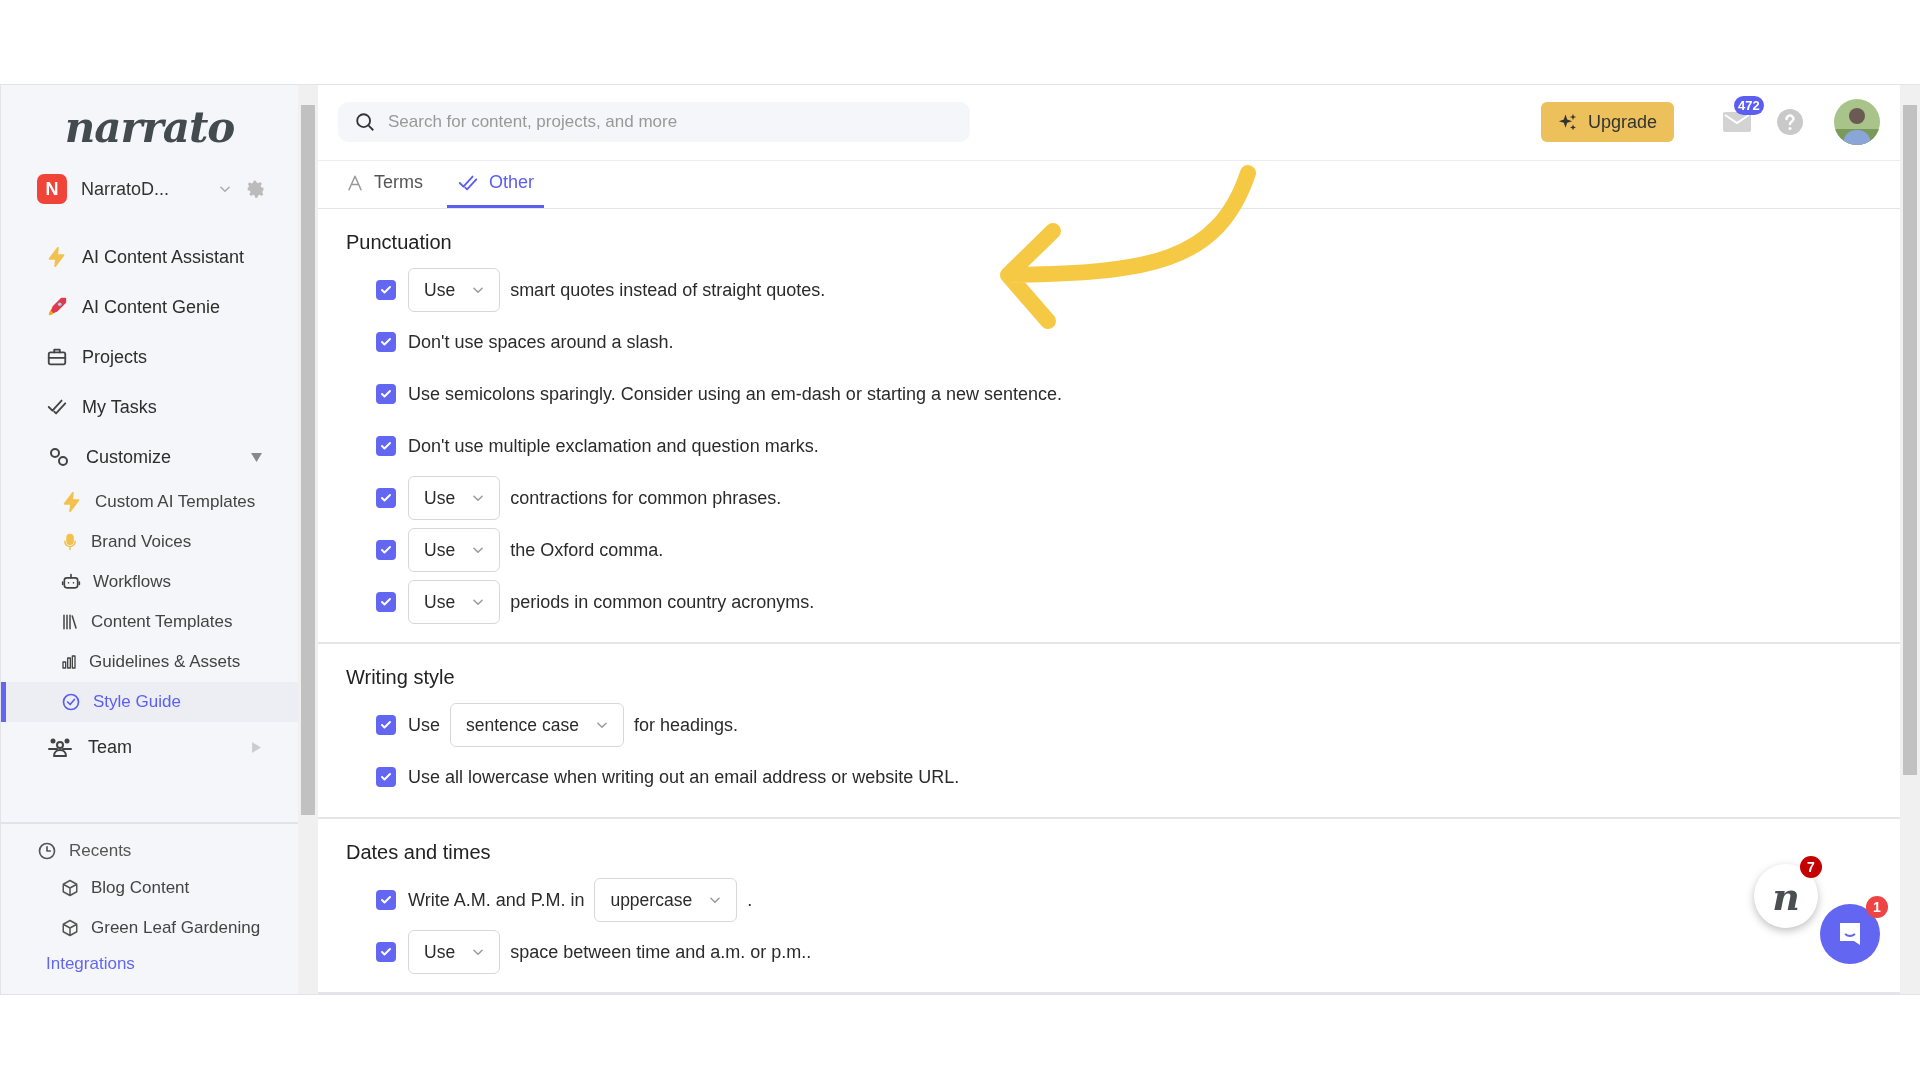 The image size is (1920, 1080). What do you see at coordinates (537, 725) in the screenshot?
I see `dropdown: sentence case` at bounding box center [537, 725].